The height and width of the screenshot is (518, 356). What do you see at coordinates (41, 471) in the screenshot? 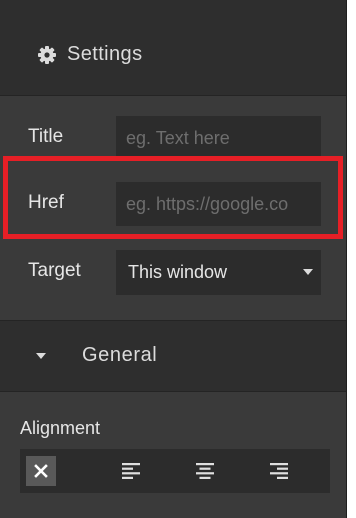
I see `close-icon` at bounding box center [41, 471].